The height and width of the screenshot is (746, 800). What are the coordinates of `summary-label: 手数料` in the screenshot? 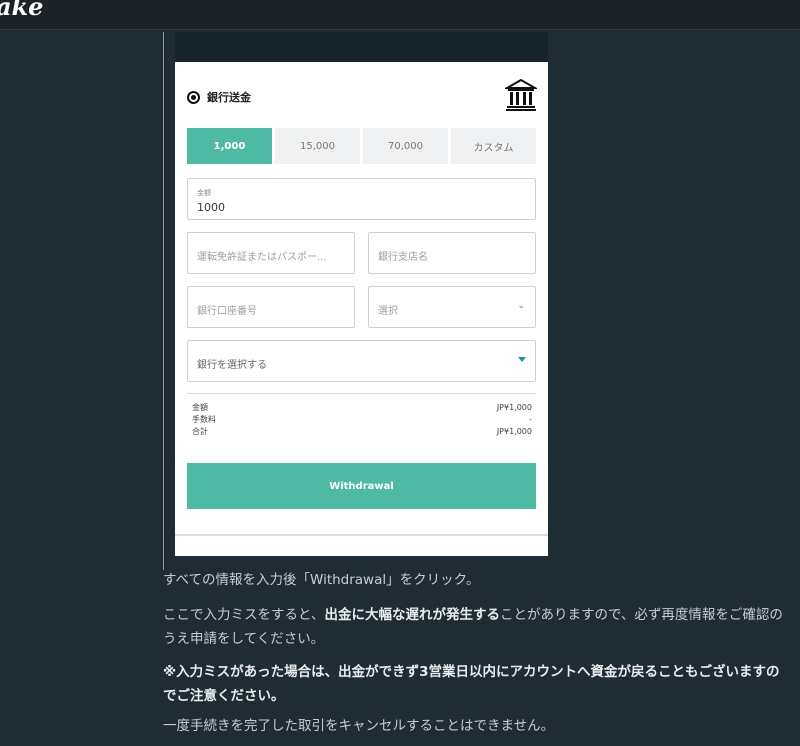 It's located at (204, 419).